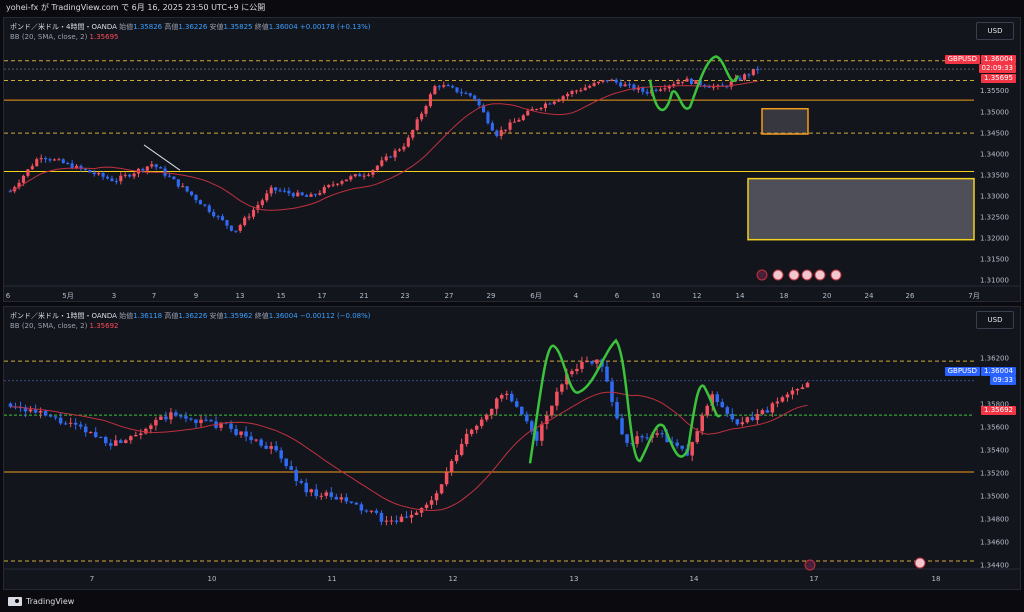 The image size is (1024, 612). I want to click on time-tick-label: 4, so click(576, 296).